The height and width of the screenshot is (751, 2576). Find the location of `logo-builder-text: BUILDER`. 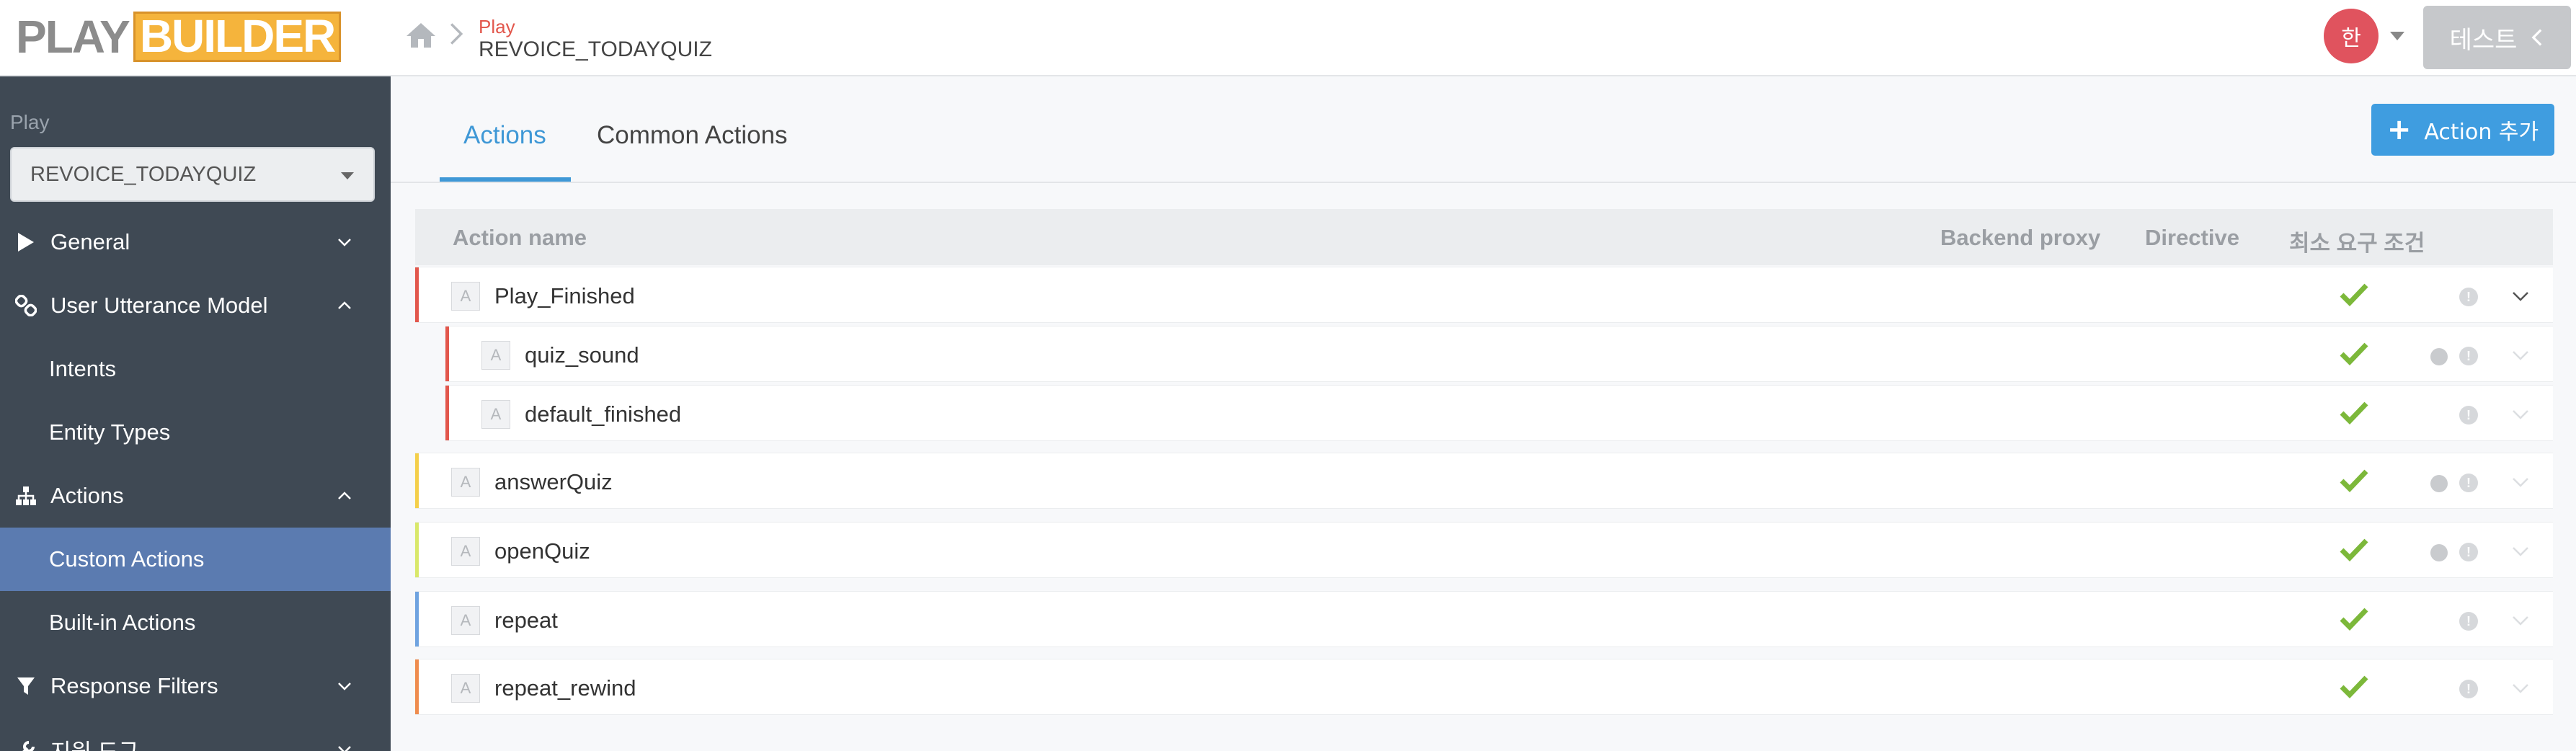

logo-builder-text: BUILDER is located at coordinates (237, 37).